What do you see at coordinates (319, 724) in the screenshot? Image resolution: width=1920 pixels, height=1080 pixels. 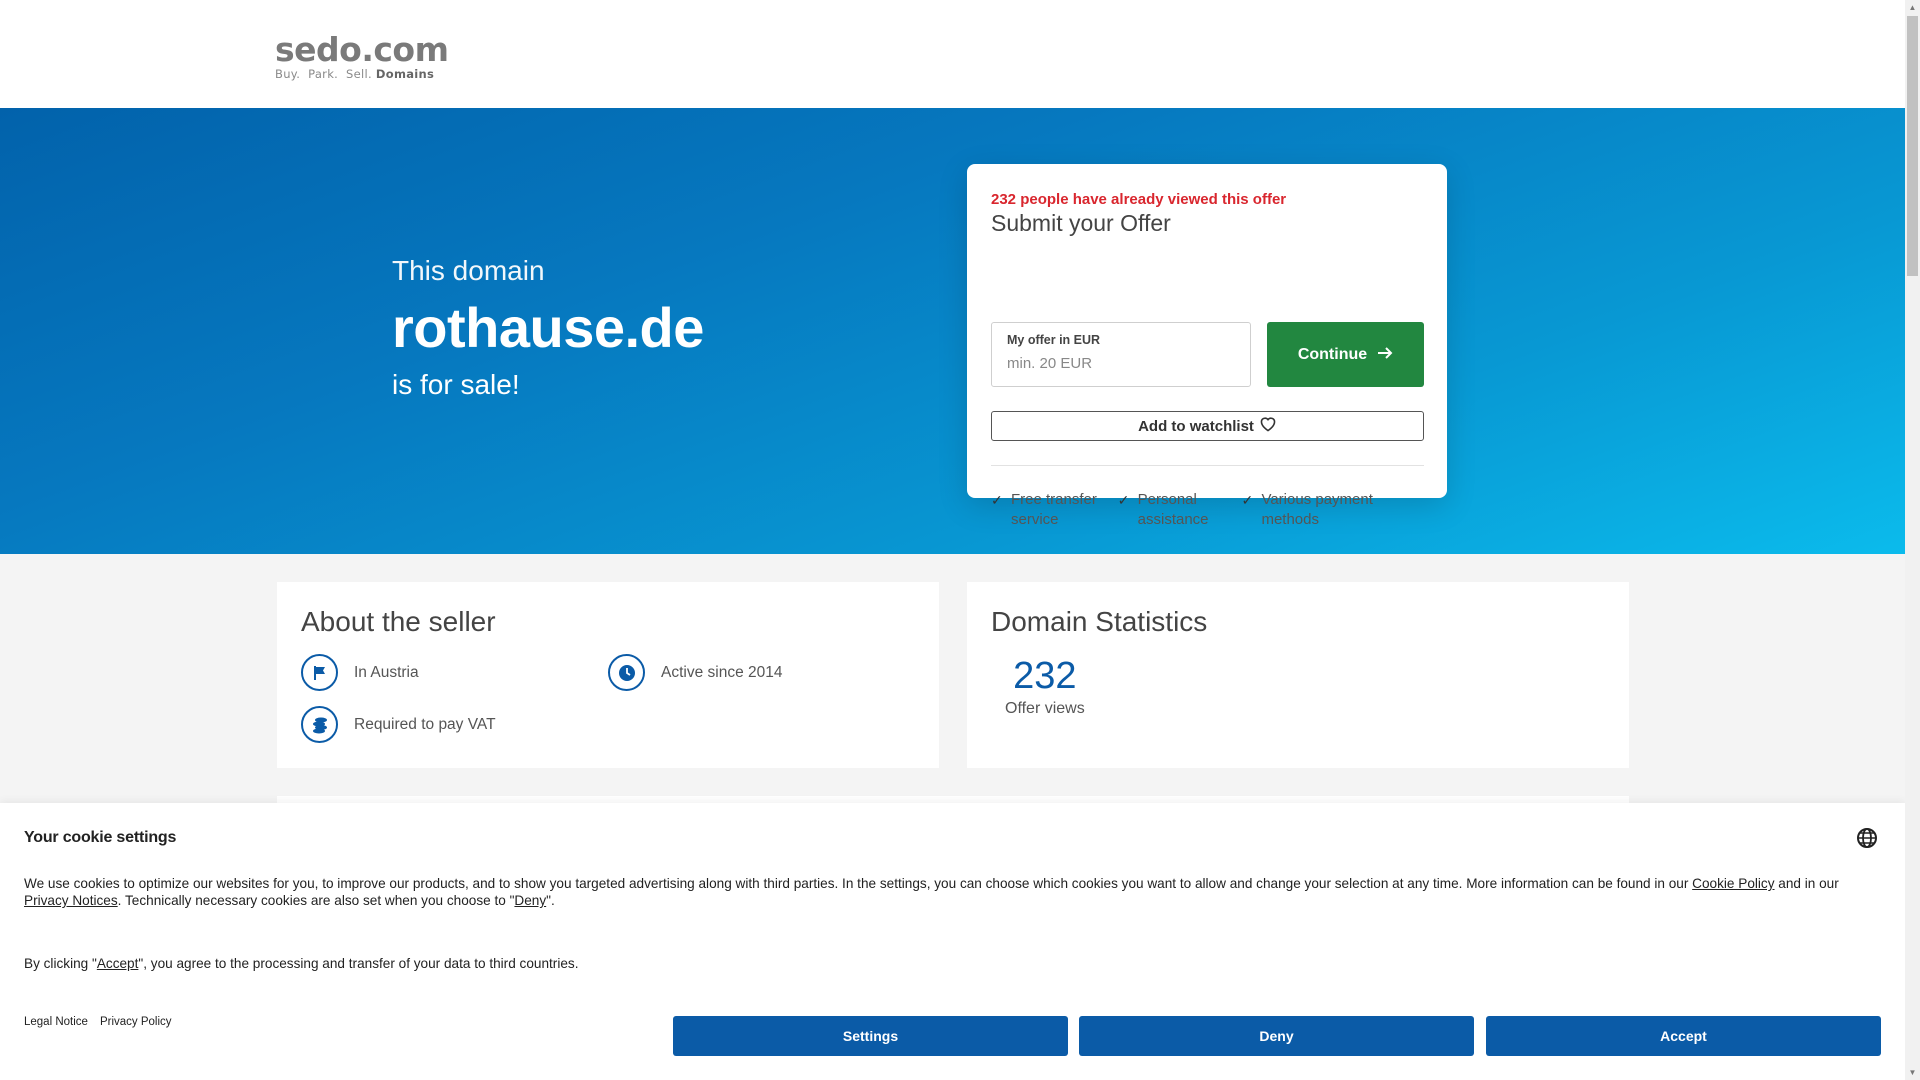 I see `coins-icon` at bounding box center [319, 724].